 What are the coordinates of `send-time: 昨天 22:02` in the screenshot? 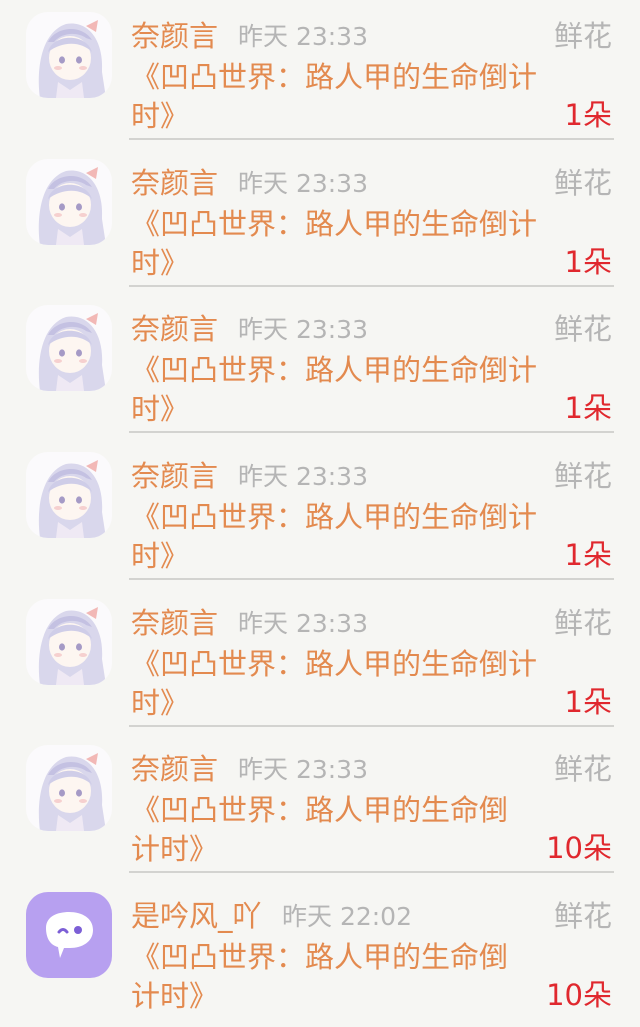 It's located at (347, 916).